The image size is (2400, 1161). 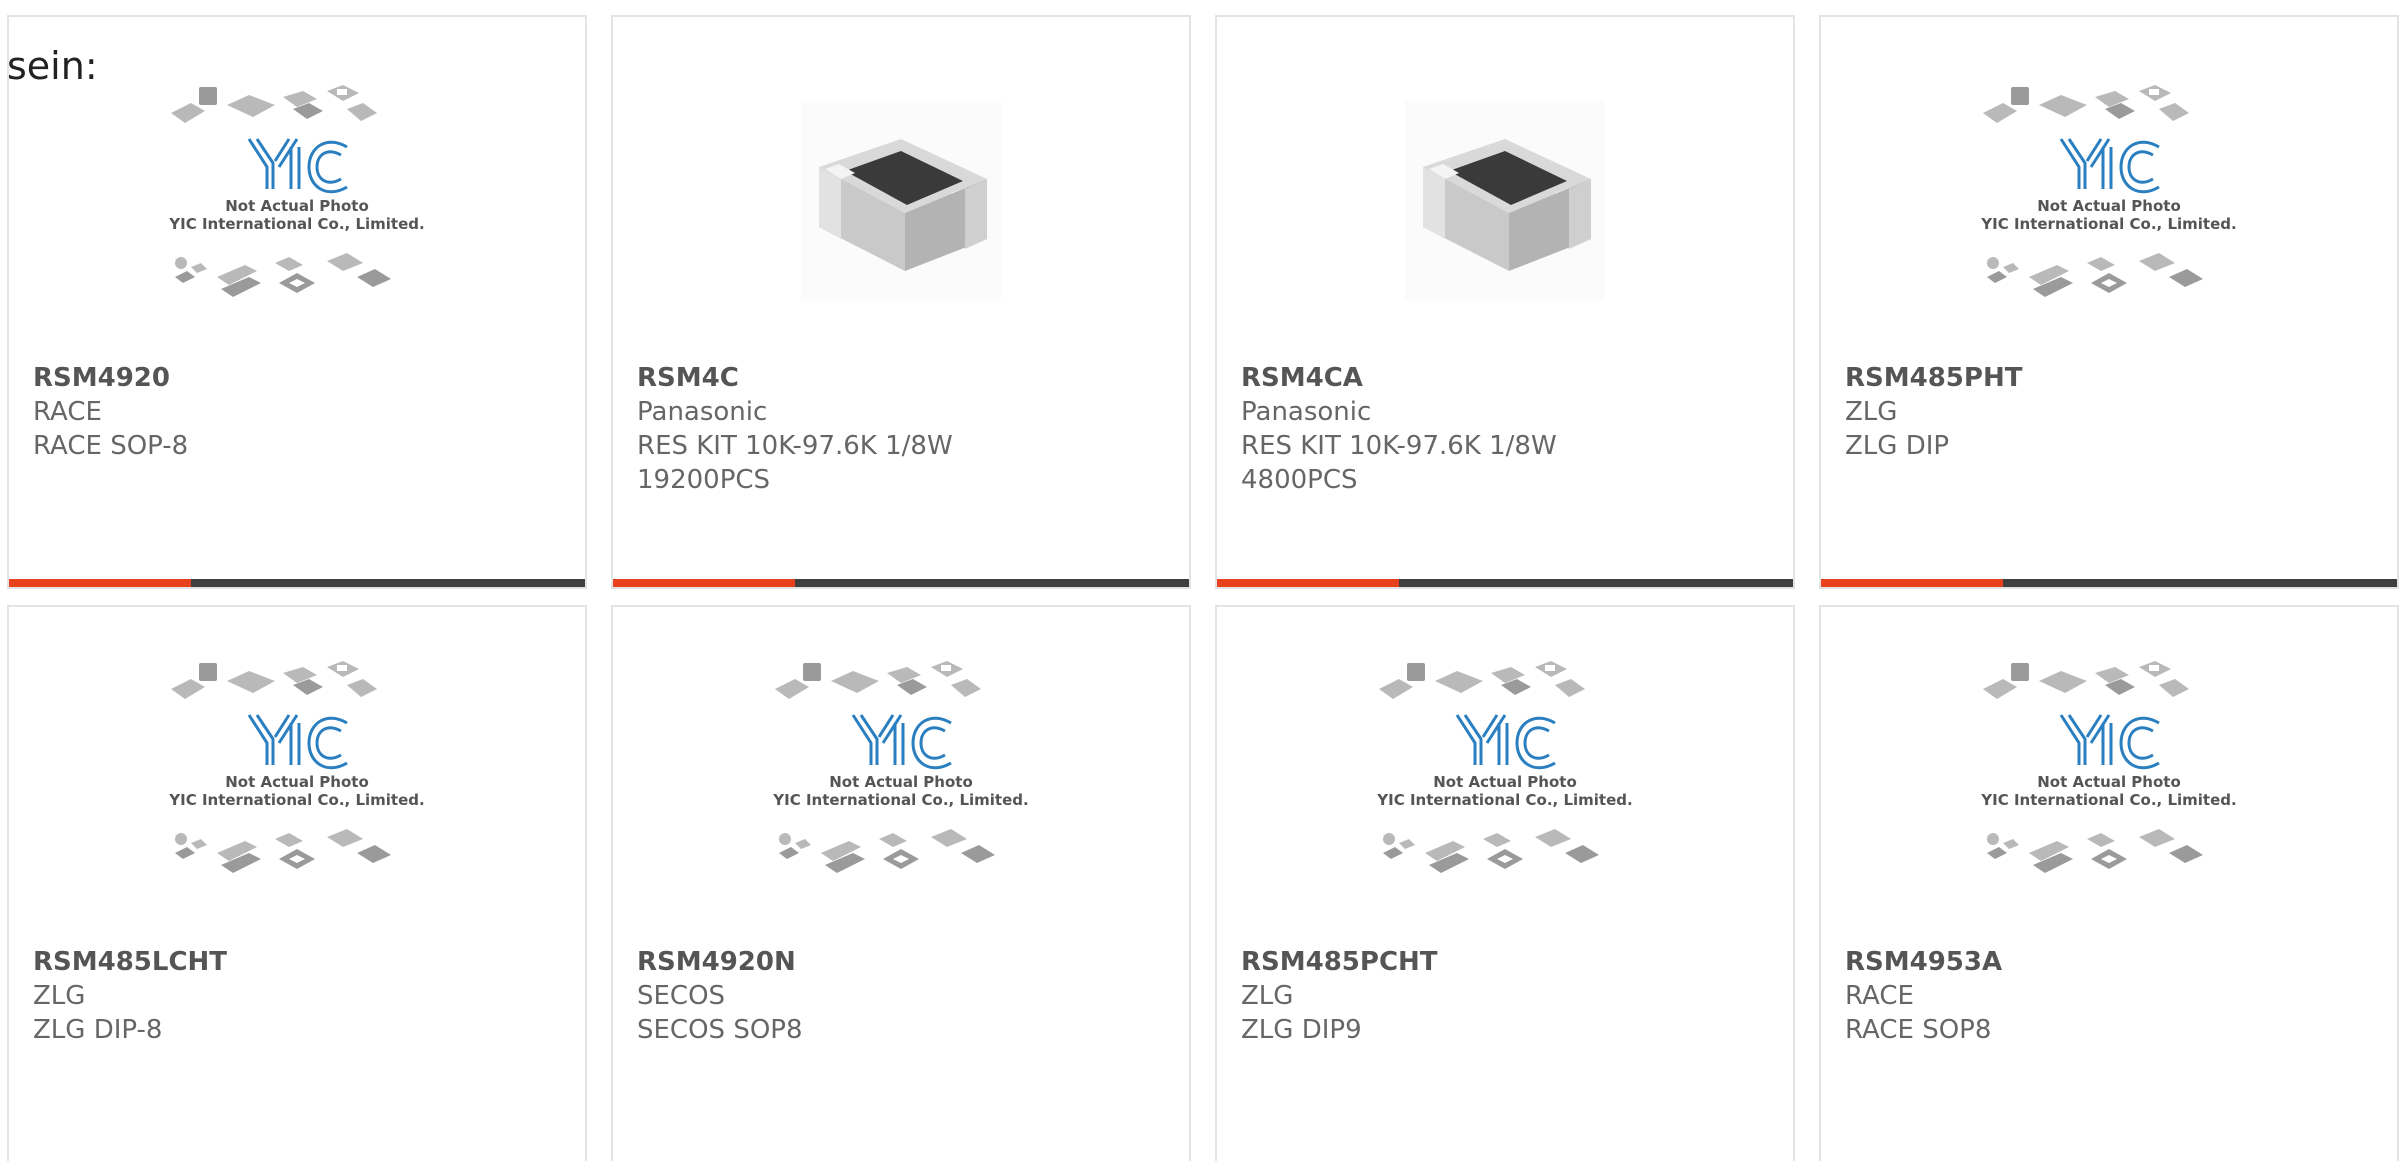 What do you see at coordinates (98, 1030) in the screenshot?
I see `description: ZLG DIP-8` at bounding box center [98, 1030].